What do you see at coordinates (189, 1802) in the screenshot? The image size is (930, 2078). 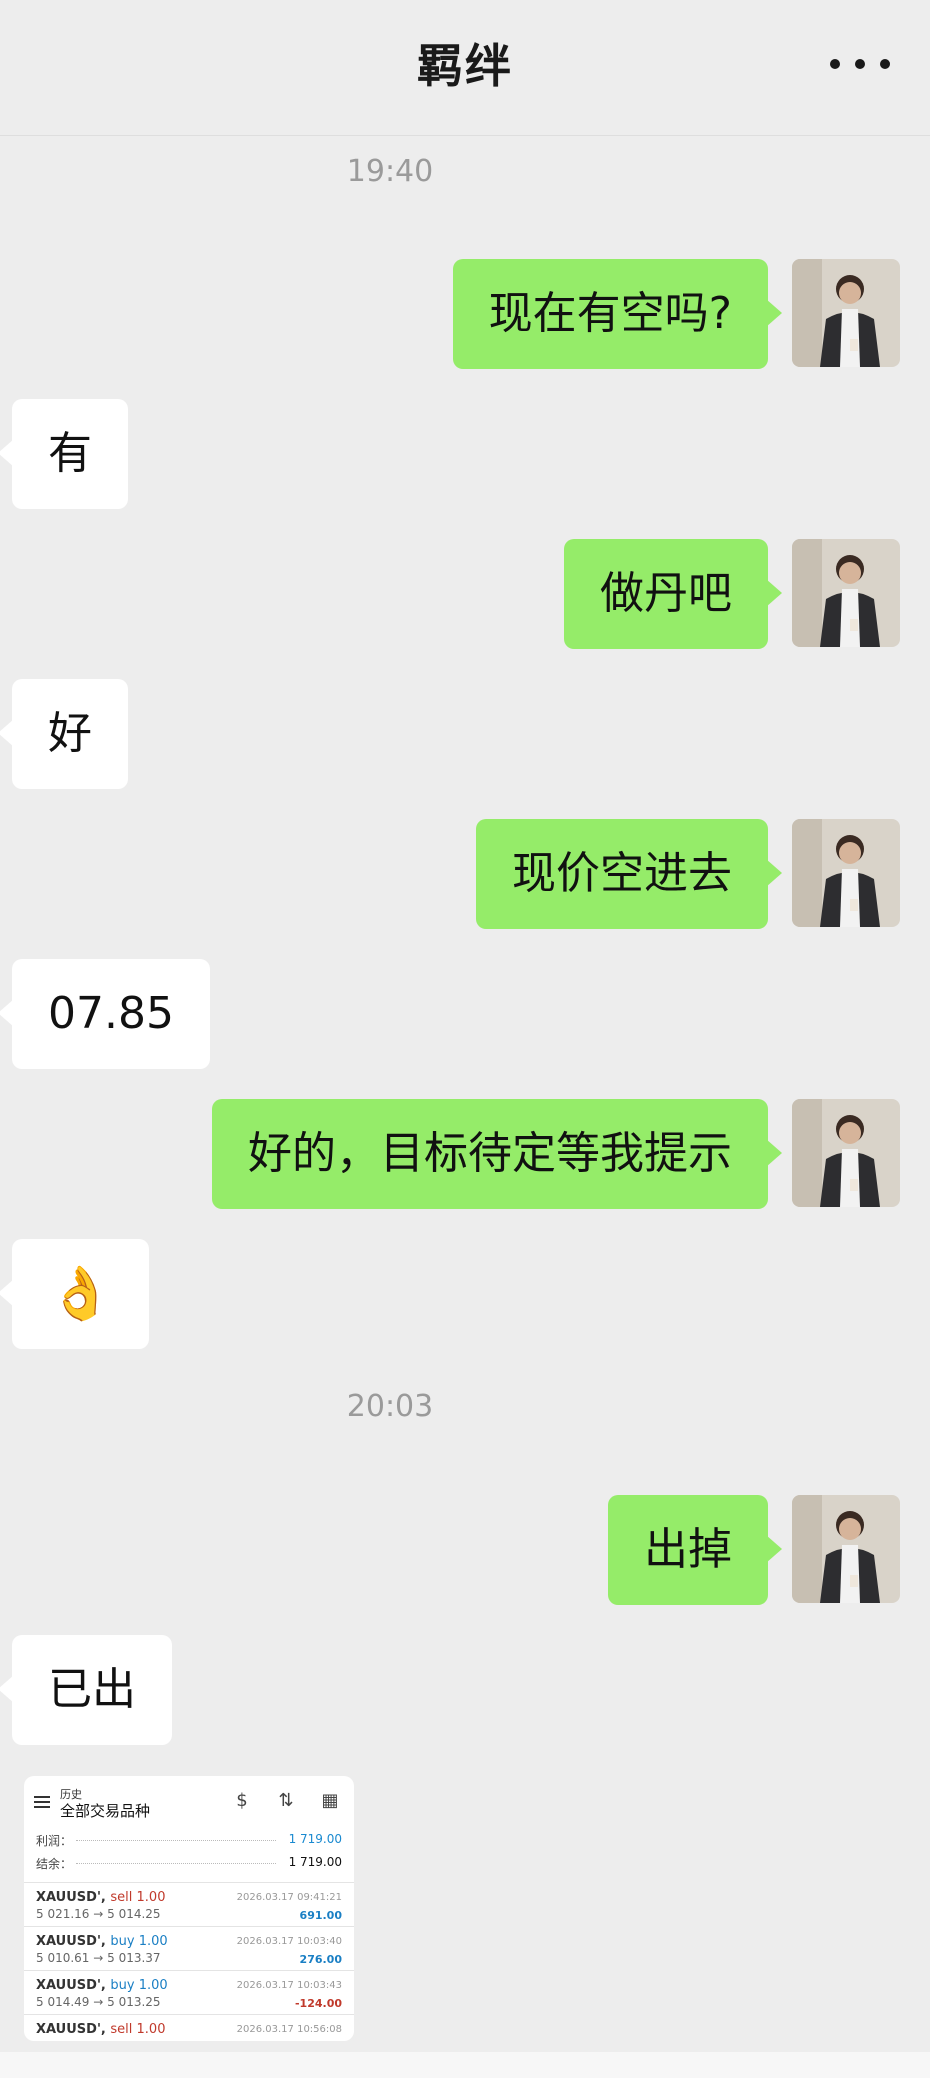 I see `screenshot-toolbar: 历史 全部交易品种 $ ⇅ ▦` at bounding box center [189, 1802].